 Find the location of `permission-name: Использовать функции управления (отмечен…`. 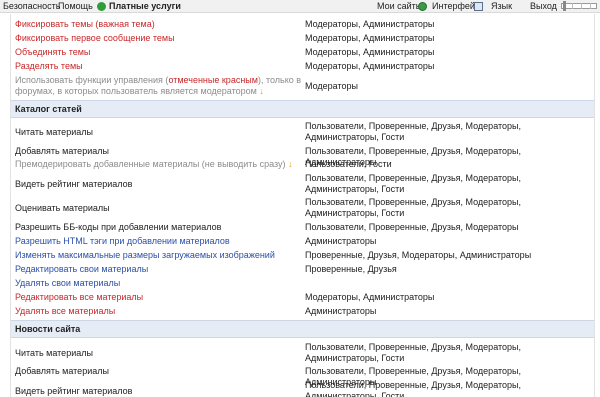

permission-name: Использовать функции управления (отмечен… is located at coordinates (159, 86).